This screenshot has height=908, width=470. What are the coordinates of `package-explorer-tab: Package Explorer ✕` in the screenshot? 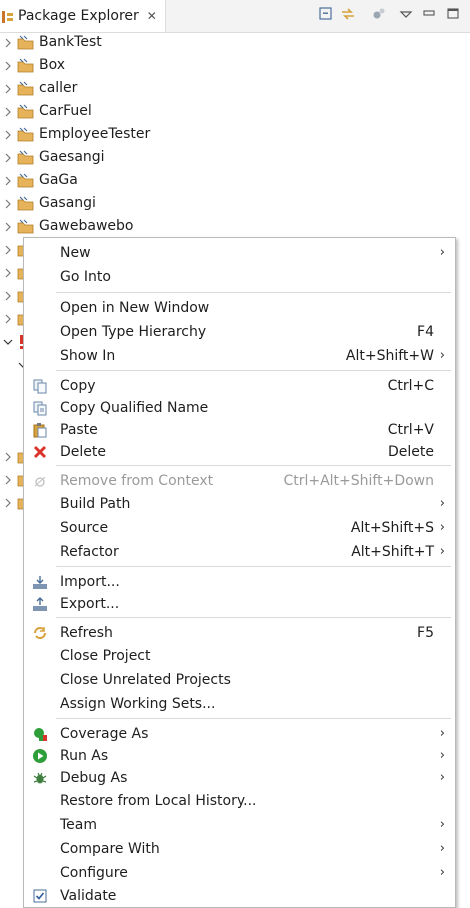 It's located at (83, 16).